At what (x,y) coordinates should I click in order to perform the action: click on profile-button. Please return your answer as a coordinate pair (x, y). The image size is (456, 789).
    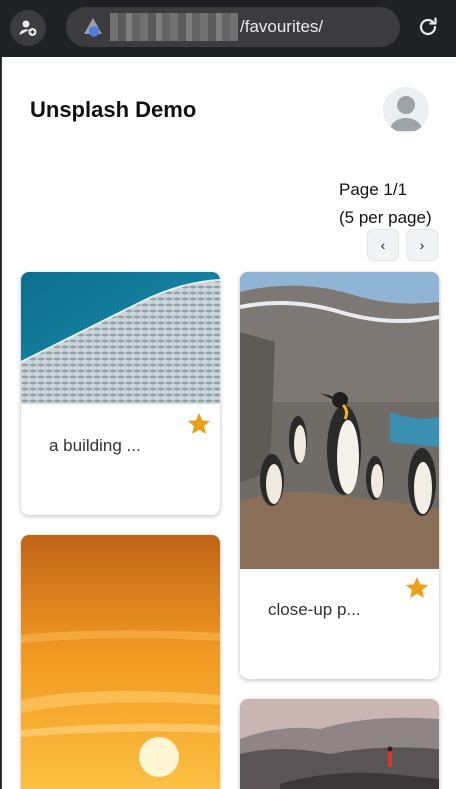
    Looking at the image, I should click on (28, 28).